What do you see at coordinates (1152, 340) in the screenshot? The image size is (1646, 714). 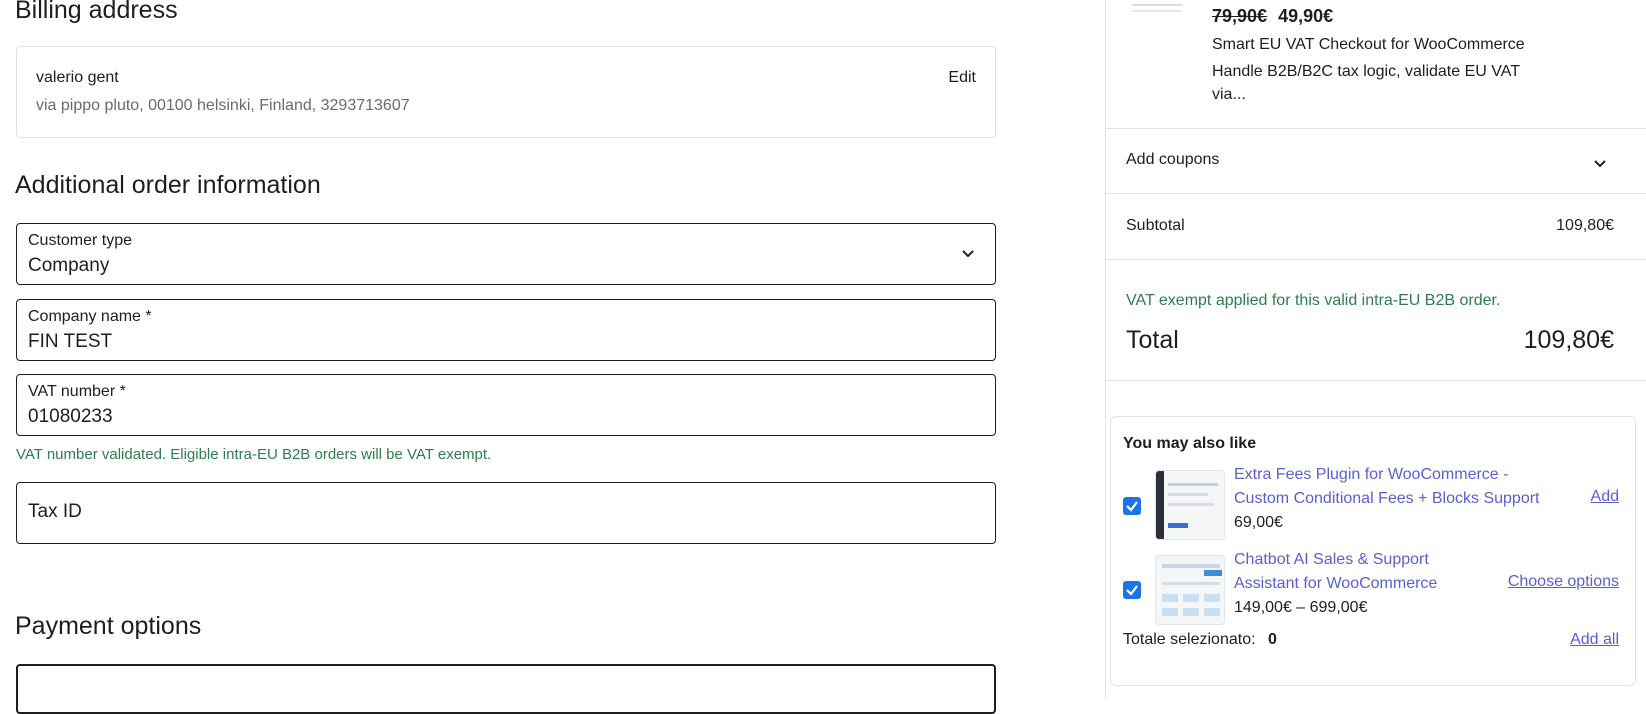 I see `total-label: Total` at bounding box center [1152, 340].